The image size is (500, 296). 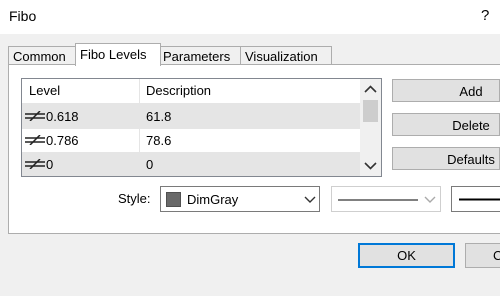 I want to click on table-row: 0.786 78.6, so click(x=191, y=140).